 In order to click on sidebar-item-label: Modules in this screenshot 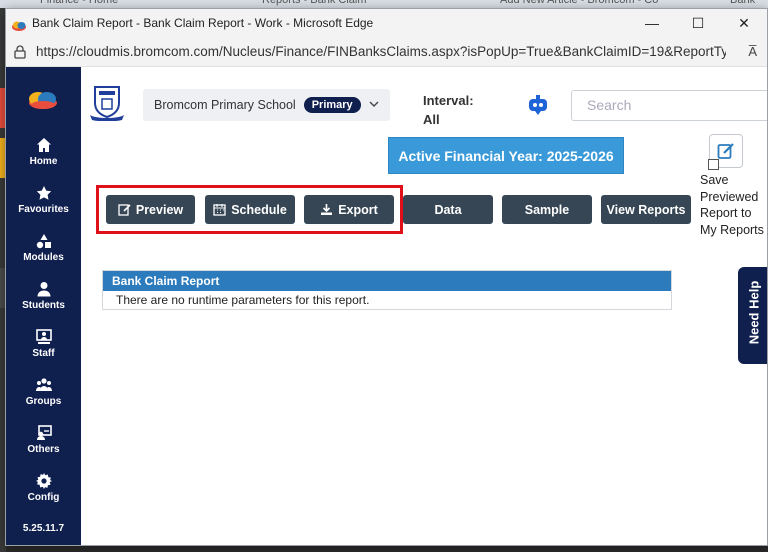, I will do `click(43, 257)`.